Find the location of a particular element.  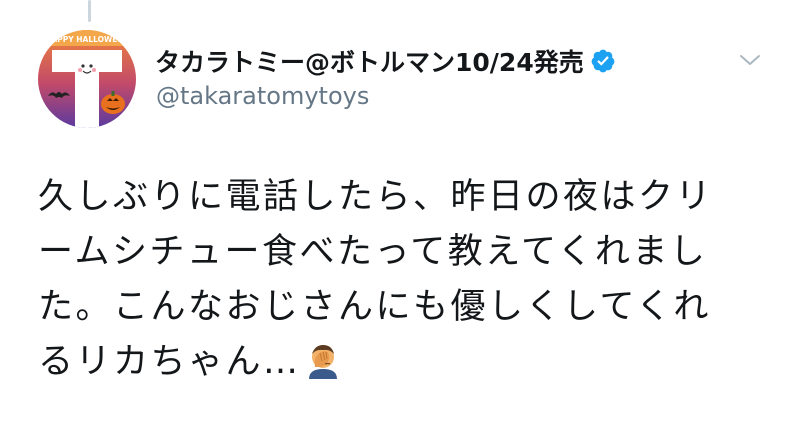

svg-text: HAPPY HALLOWEEN is located at coordinates (87, 39).